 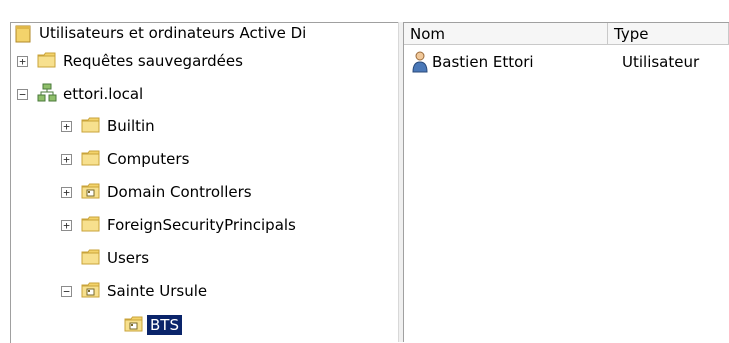 I want to click on tree-root-label: Utilisateurs et ordinateurs Active Di, so click(x=173, y=33).